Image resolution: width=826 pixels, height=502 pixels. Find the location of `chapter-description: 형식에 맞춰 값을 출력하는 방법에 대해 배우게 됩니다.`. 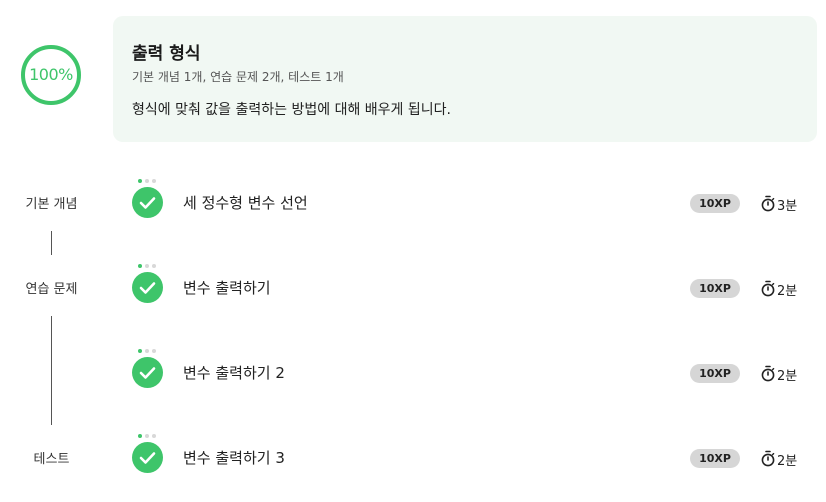

chapter-description: 형식에 맞춰 값을 출력하는 방법에 대해 배우게 됩니다. is located at coordinates (291, 110).